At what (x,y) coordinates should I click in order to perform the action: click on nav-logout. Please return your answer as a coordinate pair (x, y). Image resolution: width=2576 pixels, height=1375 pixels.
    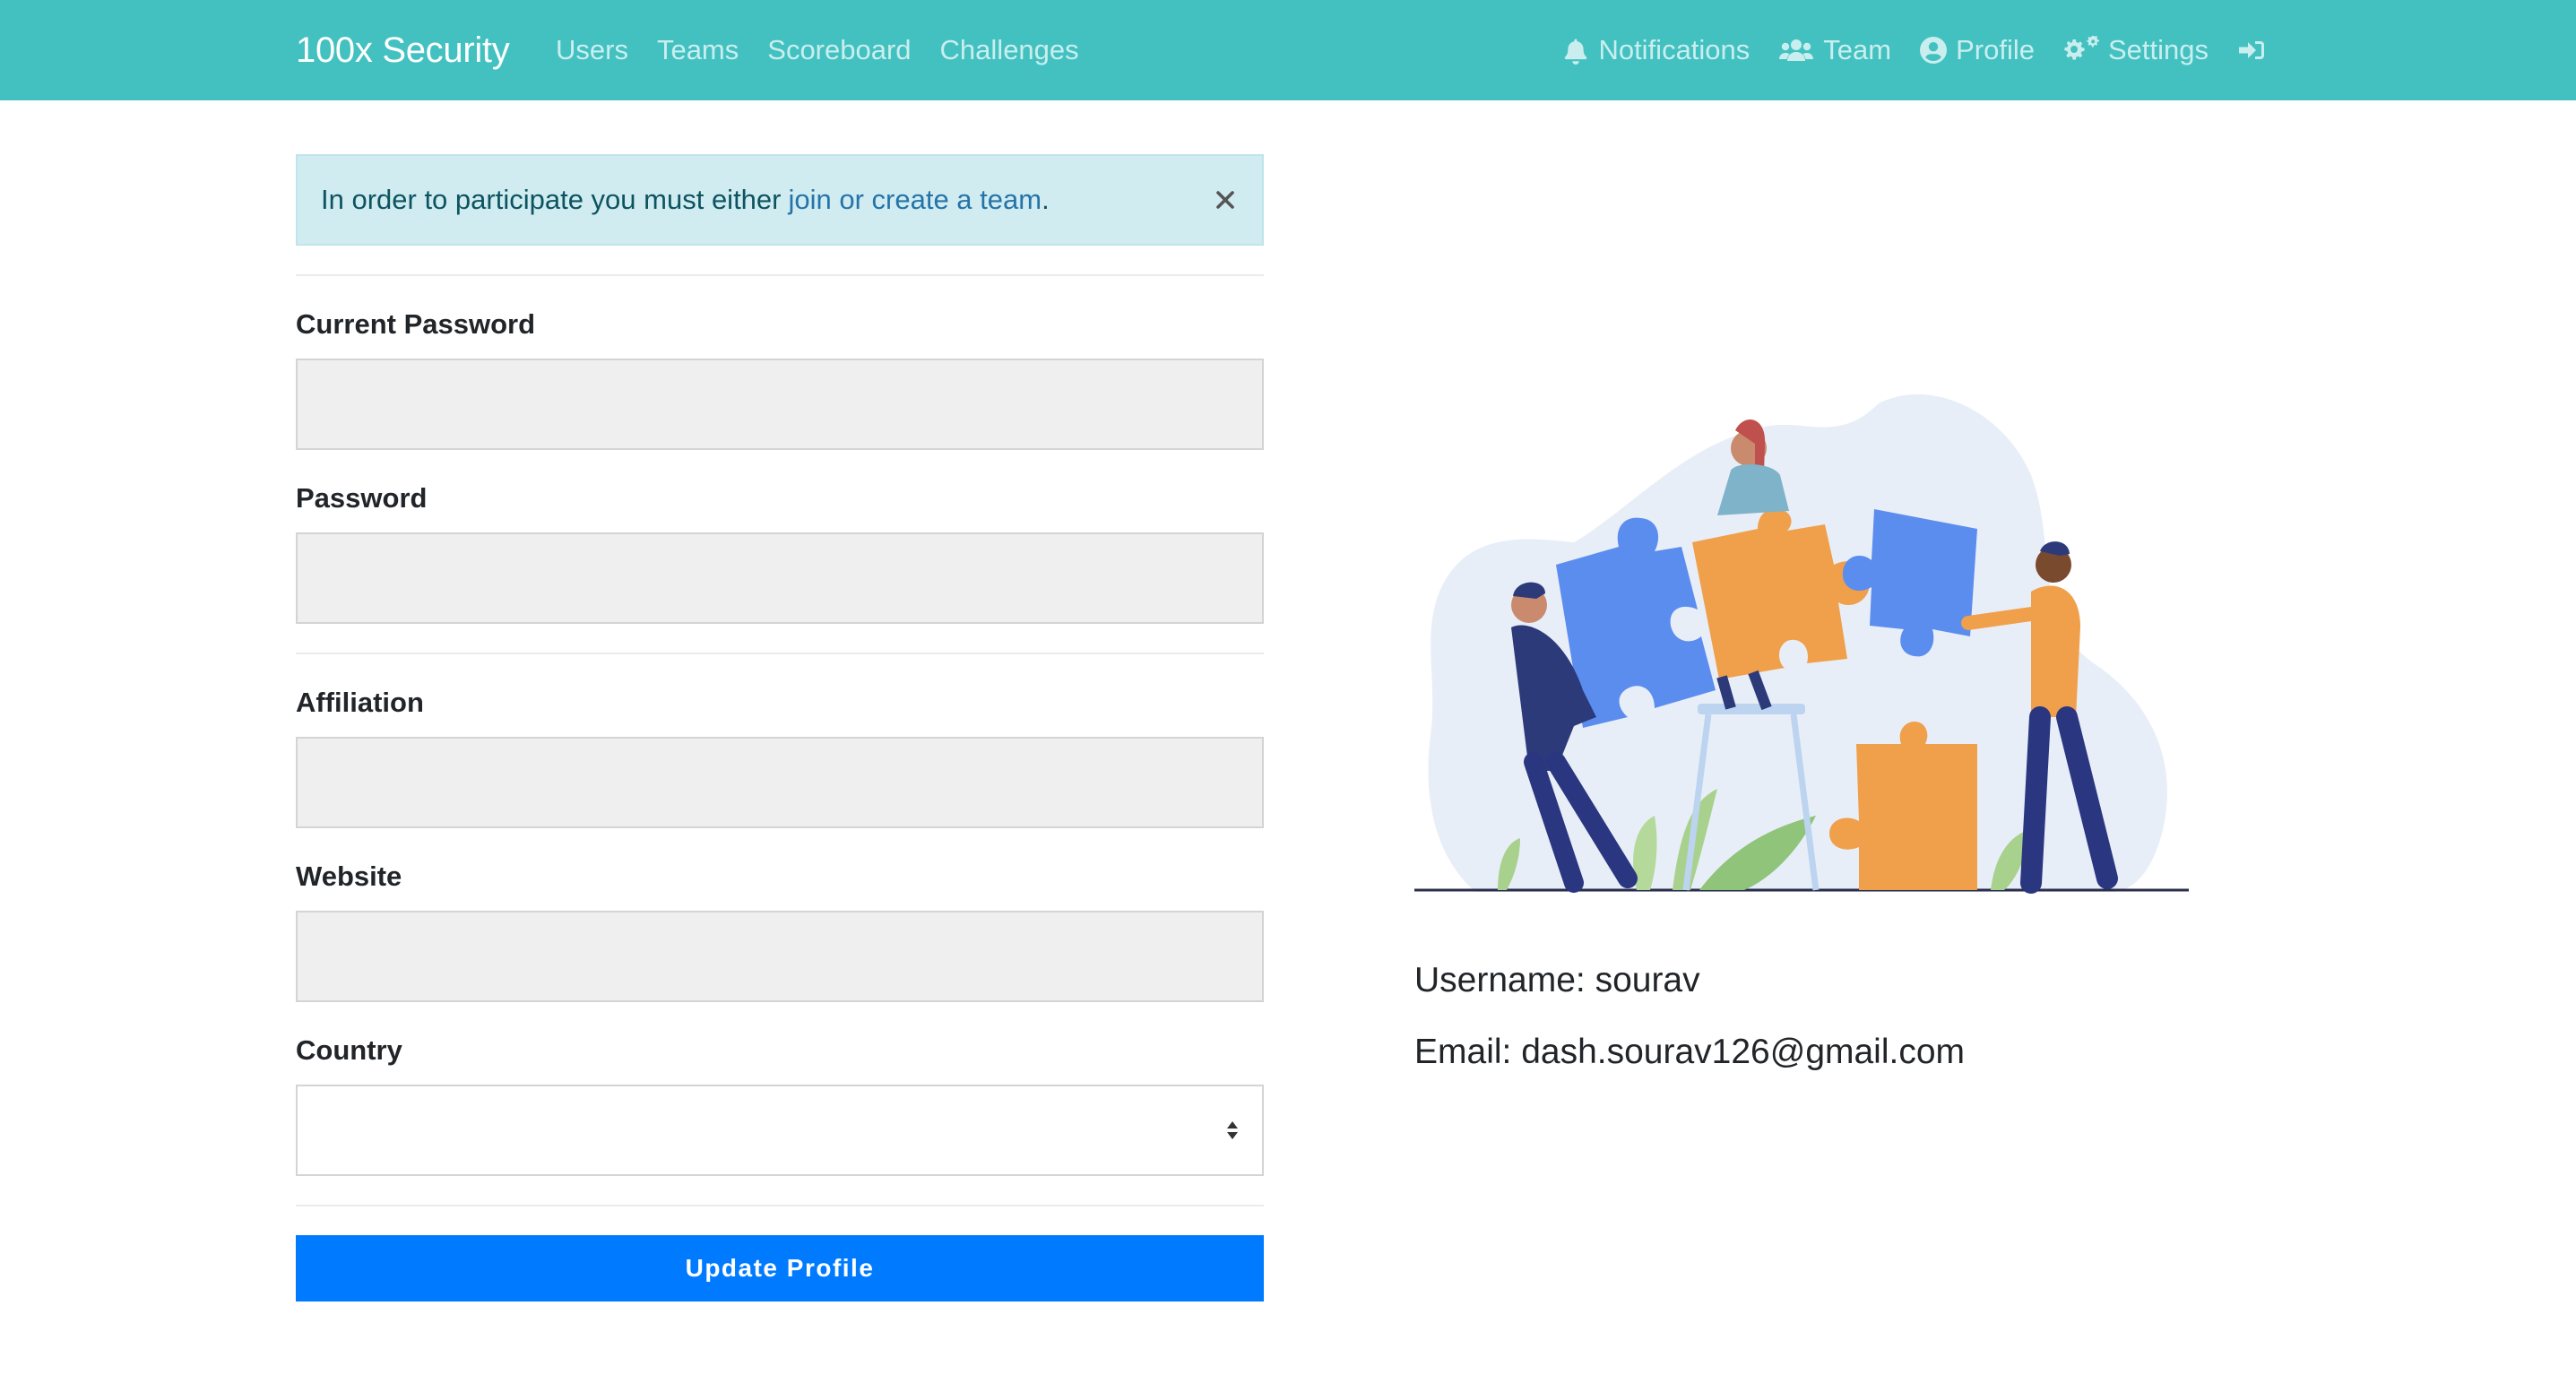
    Looking at the image, I should click on (2251, 50).